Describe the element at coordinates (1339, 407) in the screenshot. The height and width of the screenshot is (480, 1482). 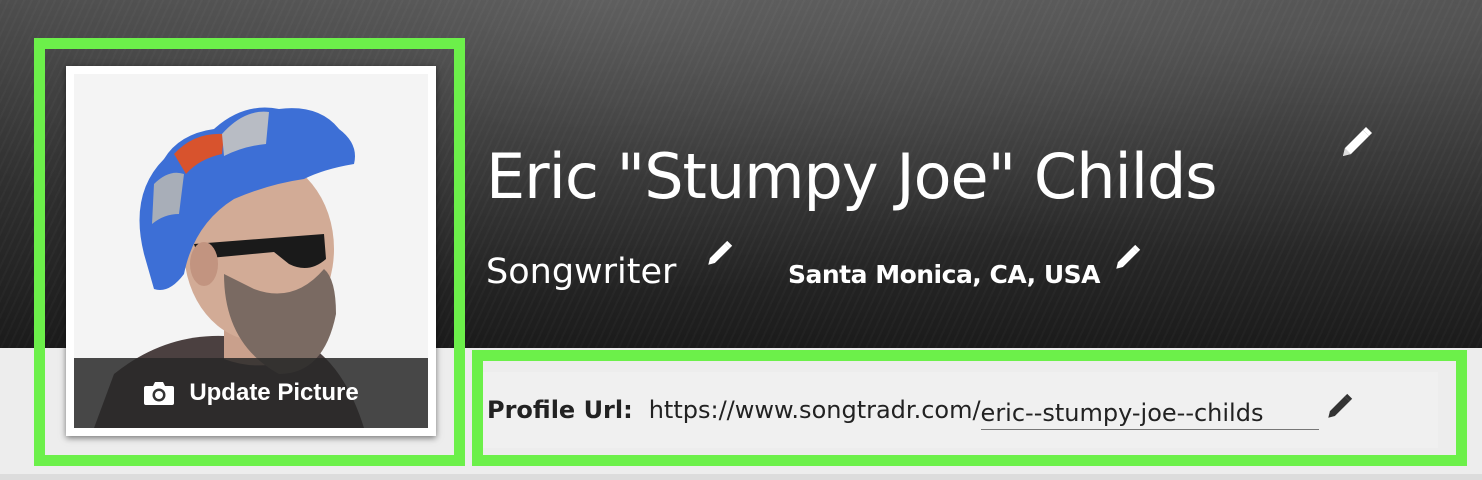
I see `edit-url-pencil-icon` at that location.